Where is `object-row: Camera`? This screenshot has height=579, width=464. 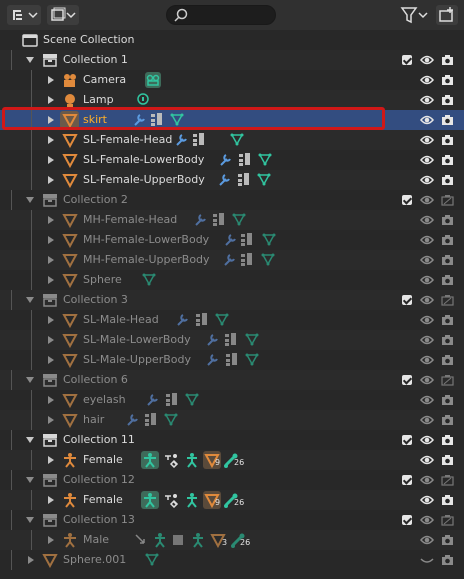 object-row: Camera is located at coordinates (232, 80).